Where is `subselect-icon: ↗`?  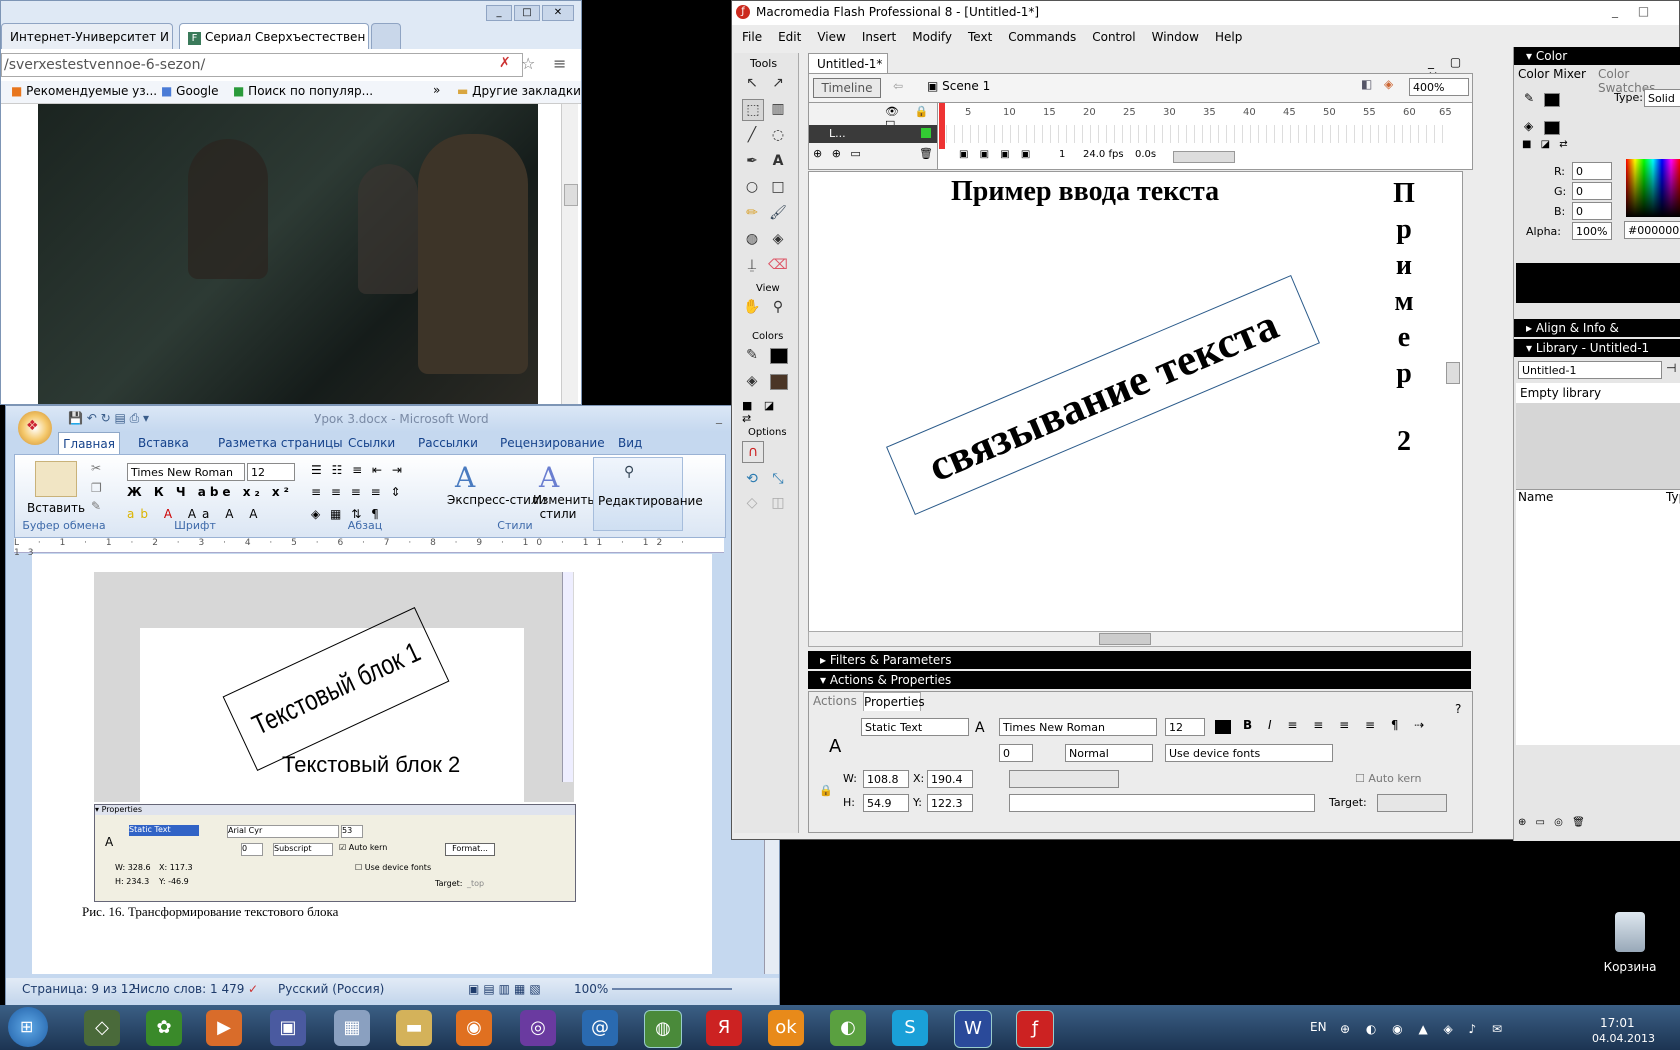
subselect-icon: ↗ is located at coordinates (778, 83).